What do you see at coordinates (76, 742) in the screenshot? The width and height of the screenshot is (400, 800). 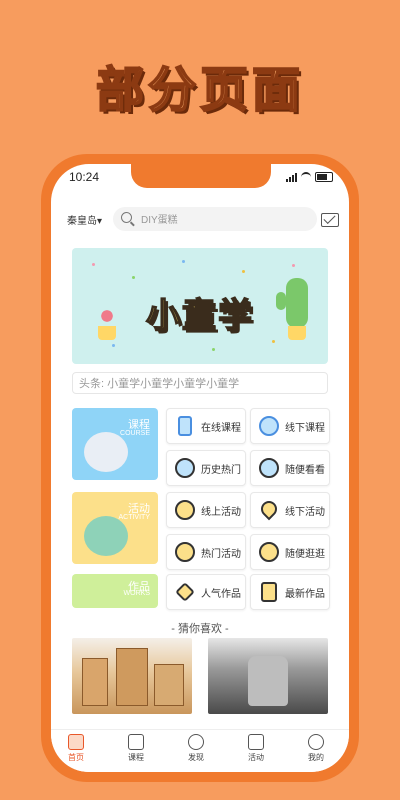 I see `home-icon` at bounding box center [76, 742].